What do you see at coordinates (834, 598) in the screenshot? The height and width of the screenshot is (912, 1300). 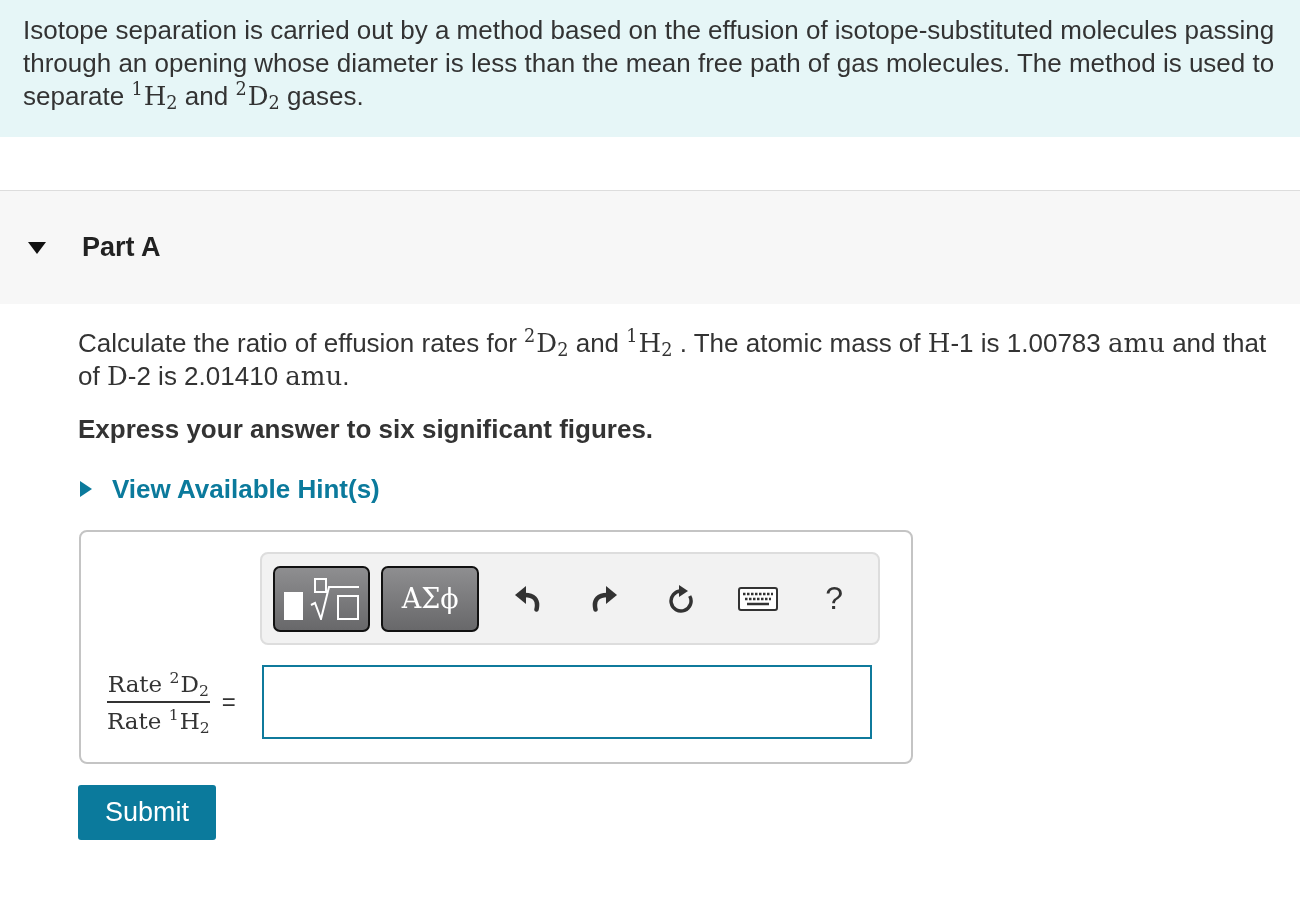 I see `help-button: ?` at bounding box center [834, 598].